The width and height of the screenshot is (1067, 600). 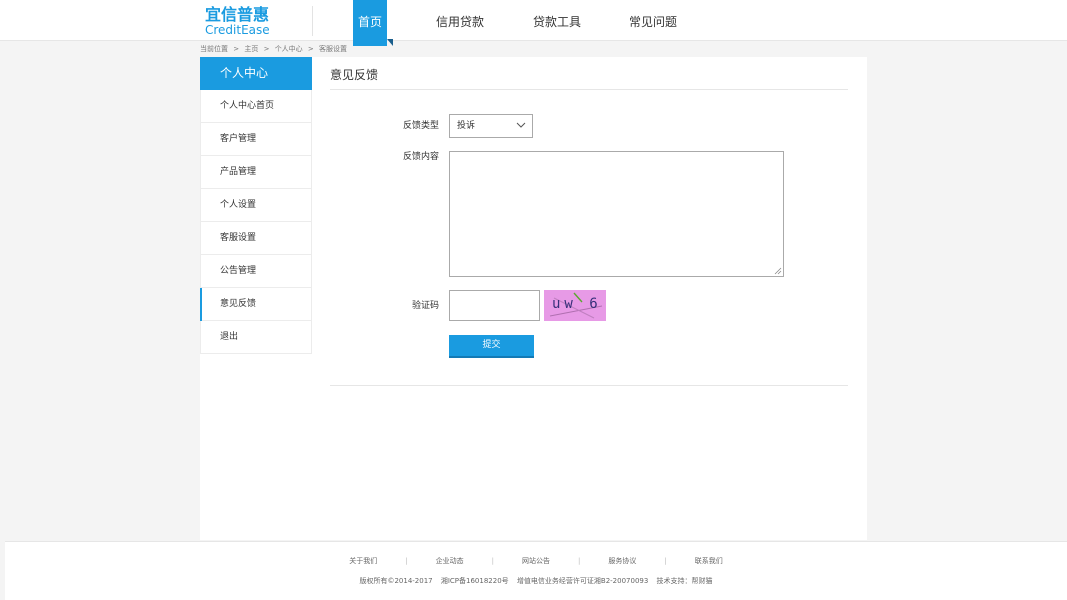 I want to click on sidebar-item-service-settings: 客服设置, so click(x=256, y=238).